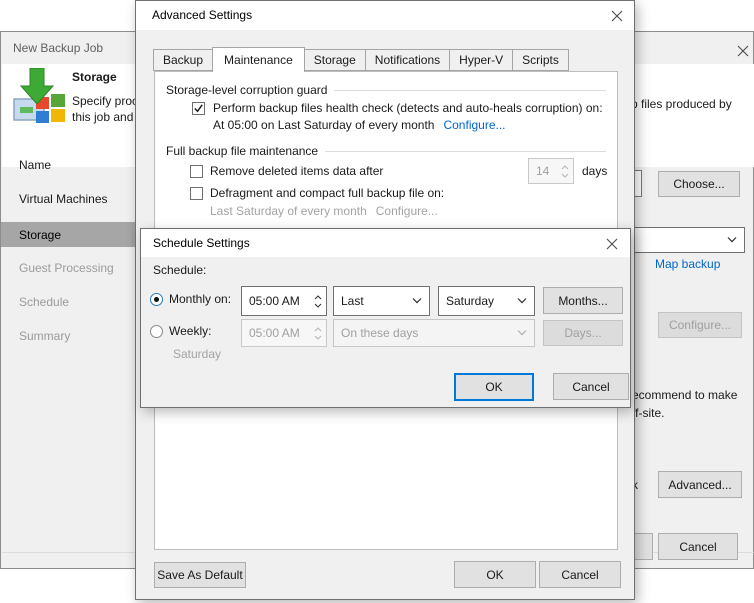  Describe the element at coordinates (352, 301) in the screenshot. I see `combo-value: Last` at that location.